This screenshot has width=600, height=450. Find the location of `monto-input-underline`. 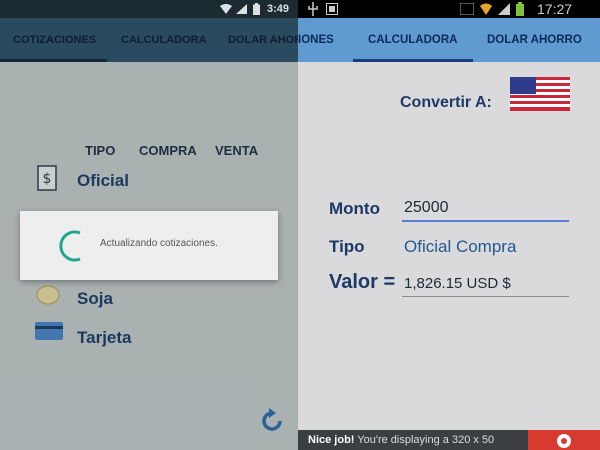

monto-input-underline is located at coordinates (485, 221).